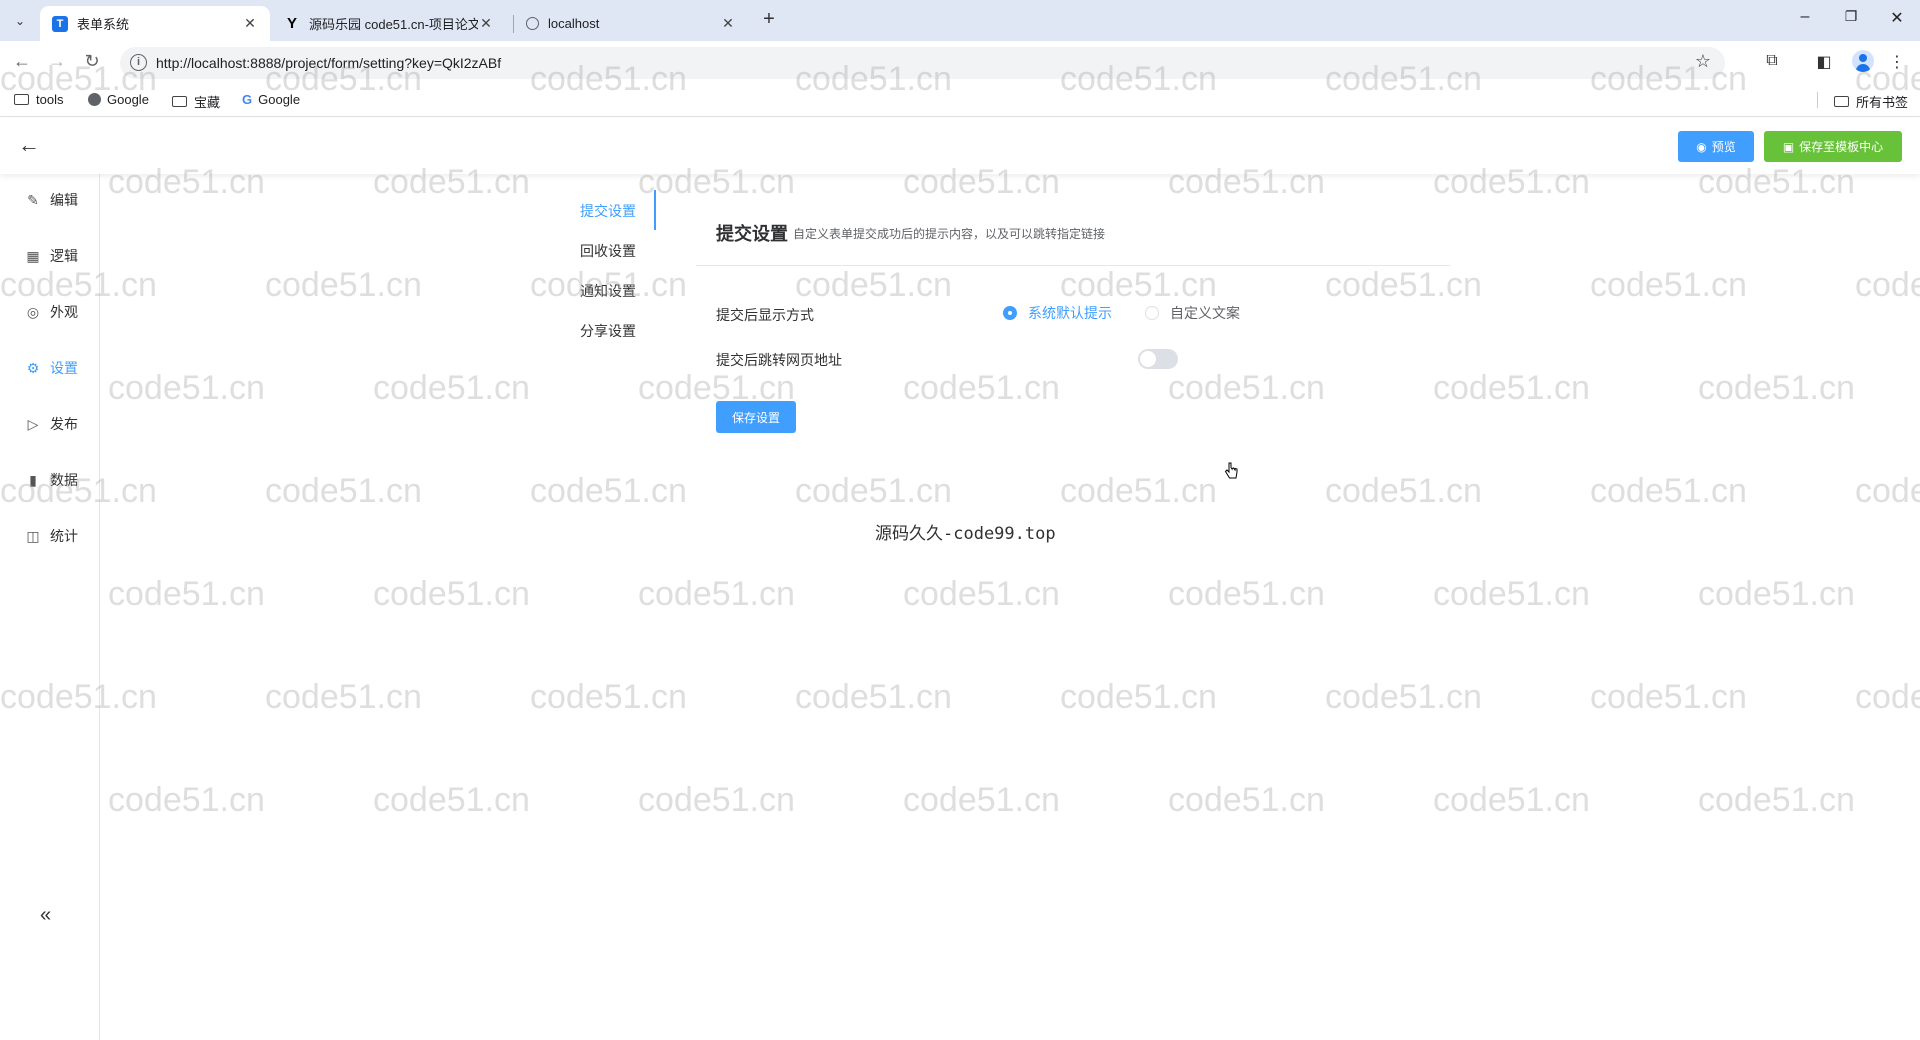 The width and height of the screenshot is (1920, 1040). What do you see at coordinates (33, 423) in the screenshot?
I see `play-icon: ▷` at bounding box center [33, 423].